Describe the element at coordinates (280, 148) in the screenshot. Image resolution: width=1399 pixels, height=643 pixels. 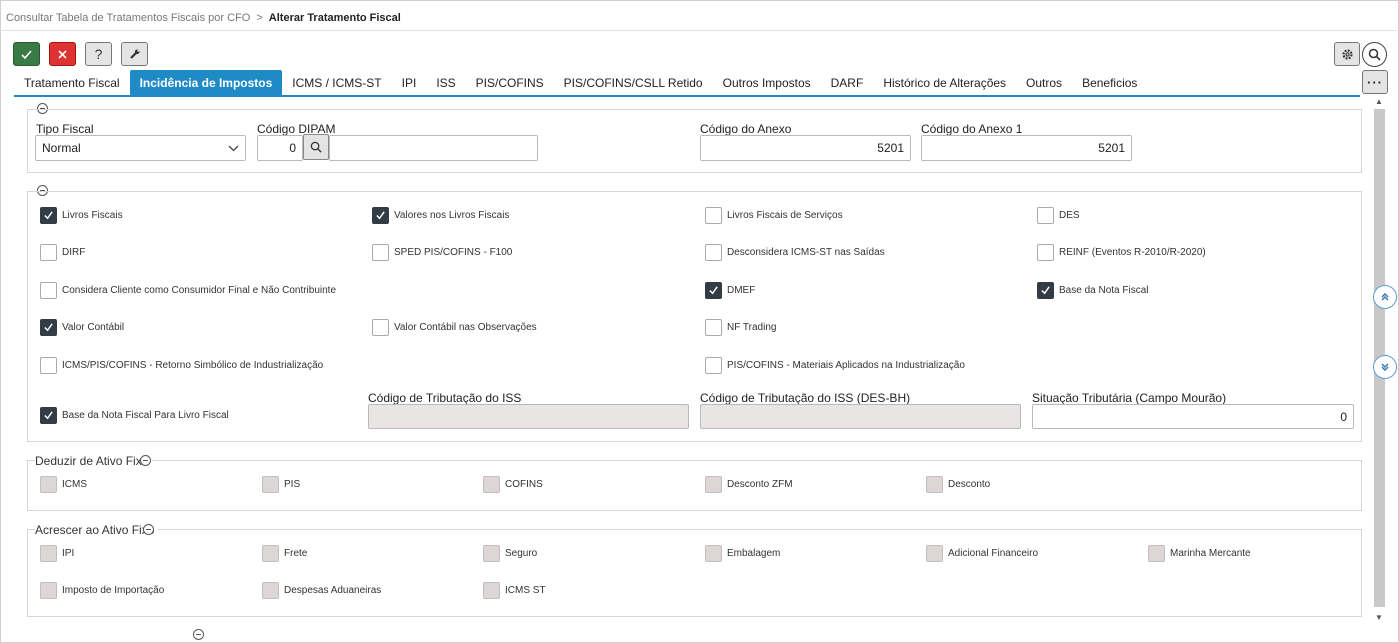
I see `codigo-dipam-input: 0` at that location.